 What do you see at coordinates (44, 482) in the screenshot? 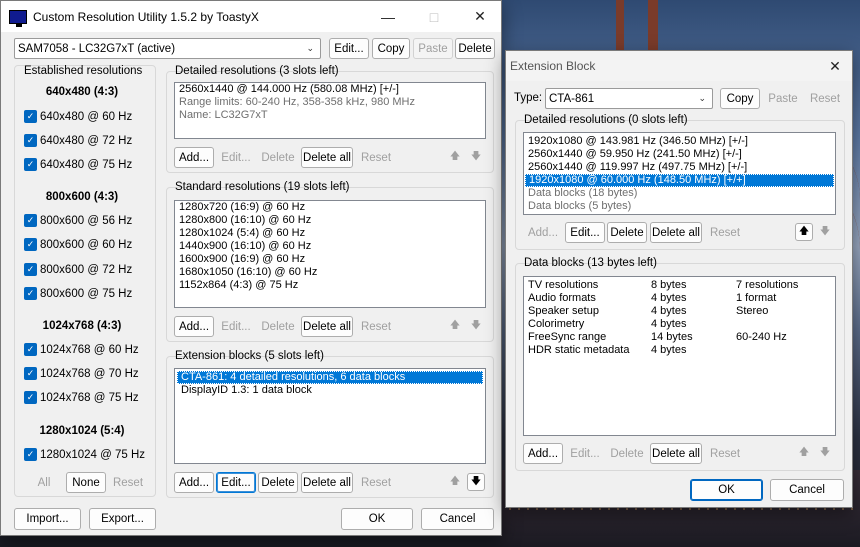
I see `established-all-button: All` at bounding box center [44, 482].